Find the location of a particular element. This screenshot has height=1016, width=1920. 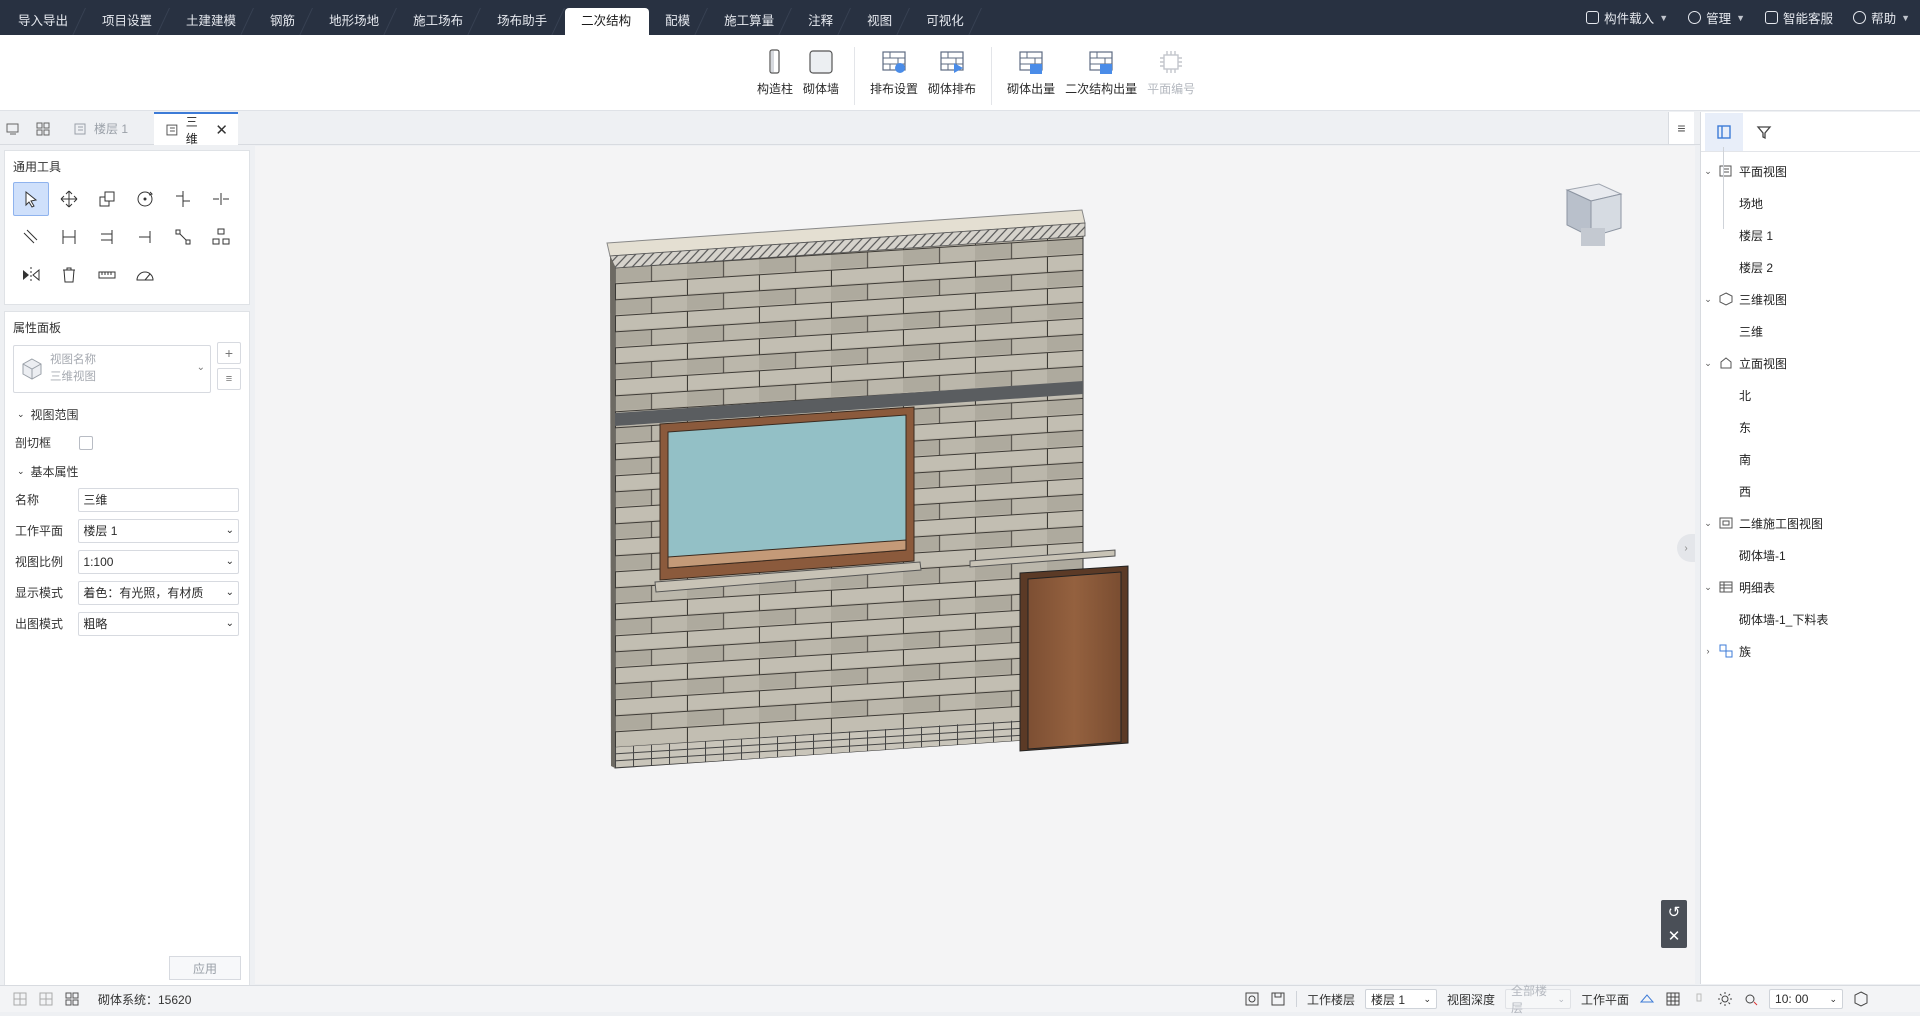

tree-item-floor-2: 楼层 2 is located at coordinates (1810, 267).